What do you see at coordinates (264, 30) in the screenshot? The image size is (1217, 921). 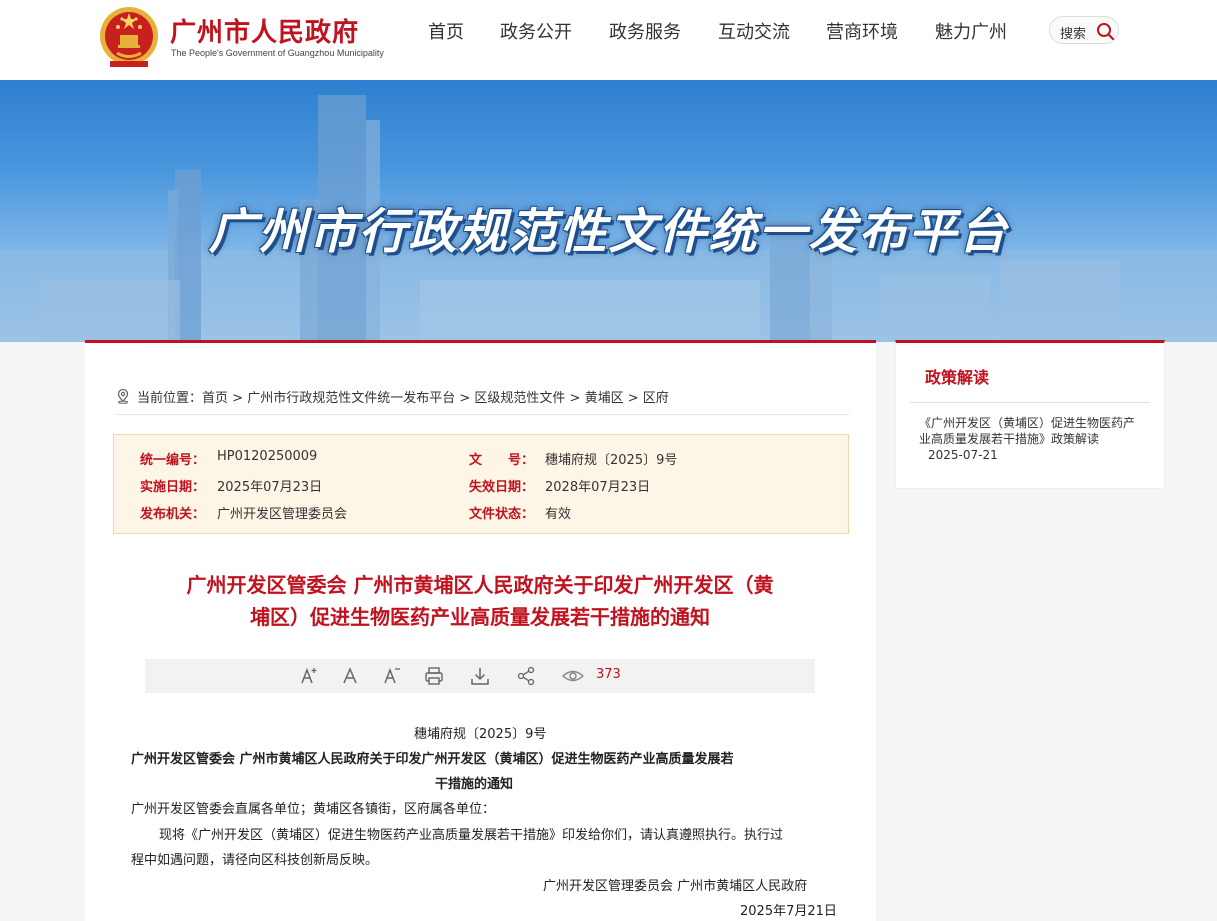 I see `site-title: 广州市人民政府` at bounding box center [264, 30].